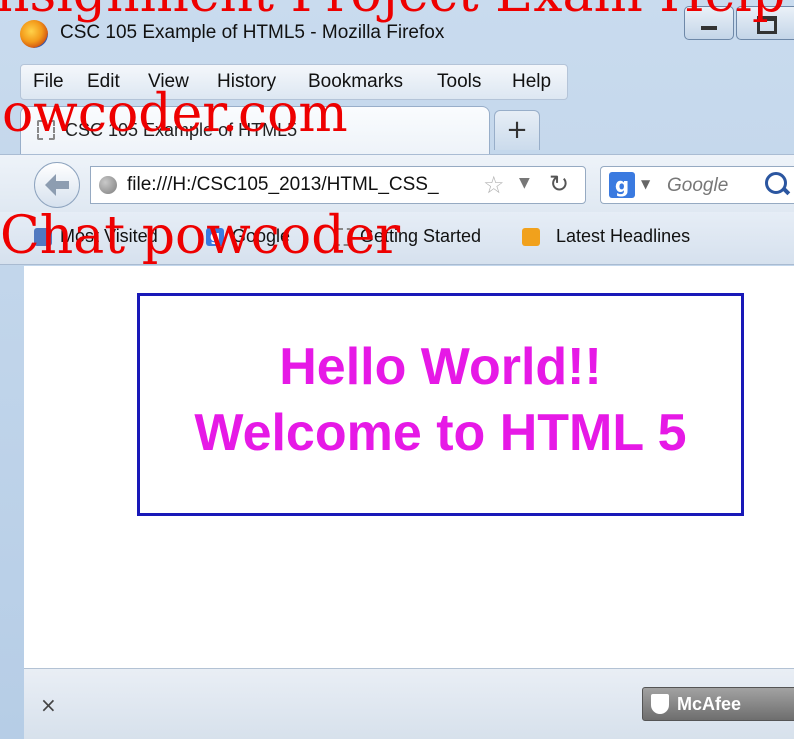  What do you see at coordinates (776, 183) in the screenshot?
I see `search-icon` at bounding box center [776, 183].